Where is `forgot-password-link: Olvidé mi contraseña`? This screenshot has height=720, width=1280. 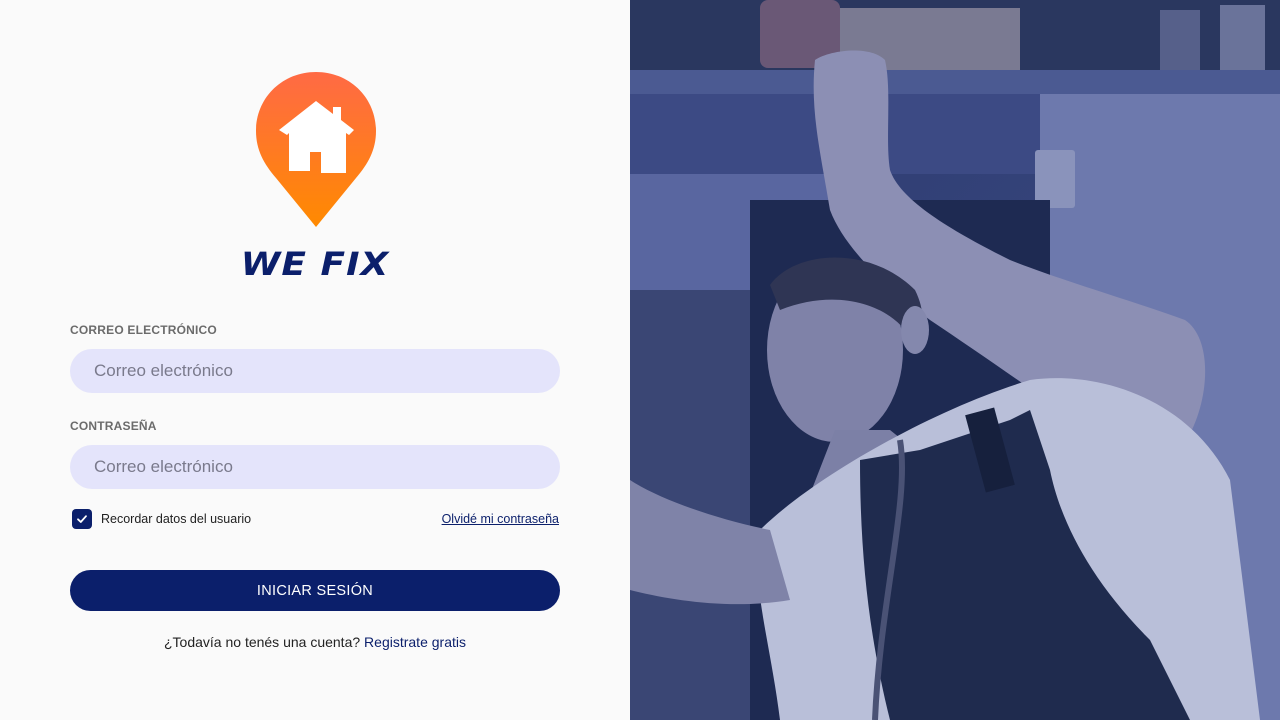 forgot-password-link: Olvidé mi contraseña is located at coordinates (500, 519).